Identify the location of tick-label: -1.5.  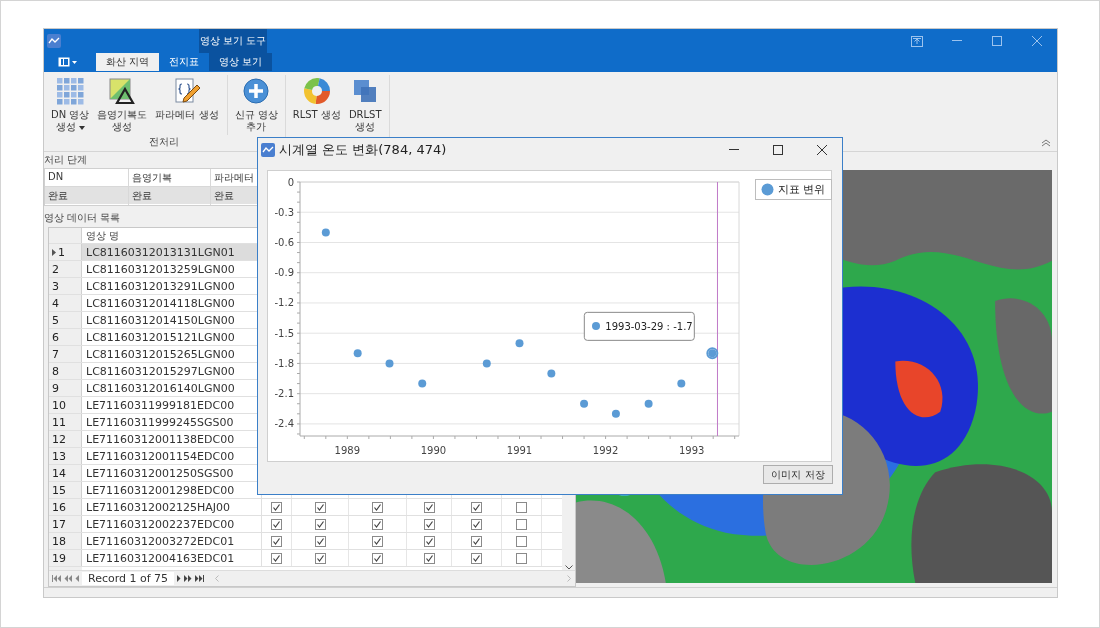
(284, 333).